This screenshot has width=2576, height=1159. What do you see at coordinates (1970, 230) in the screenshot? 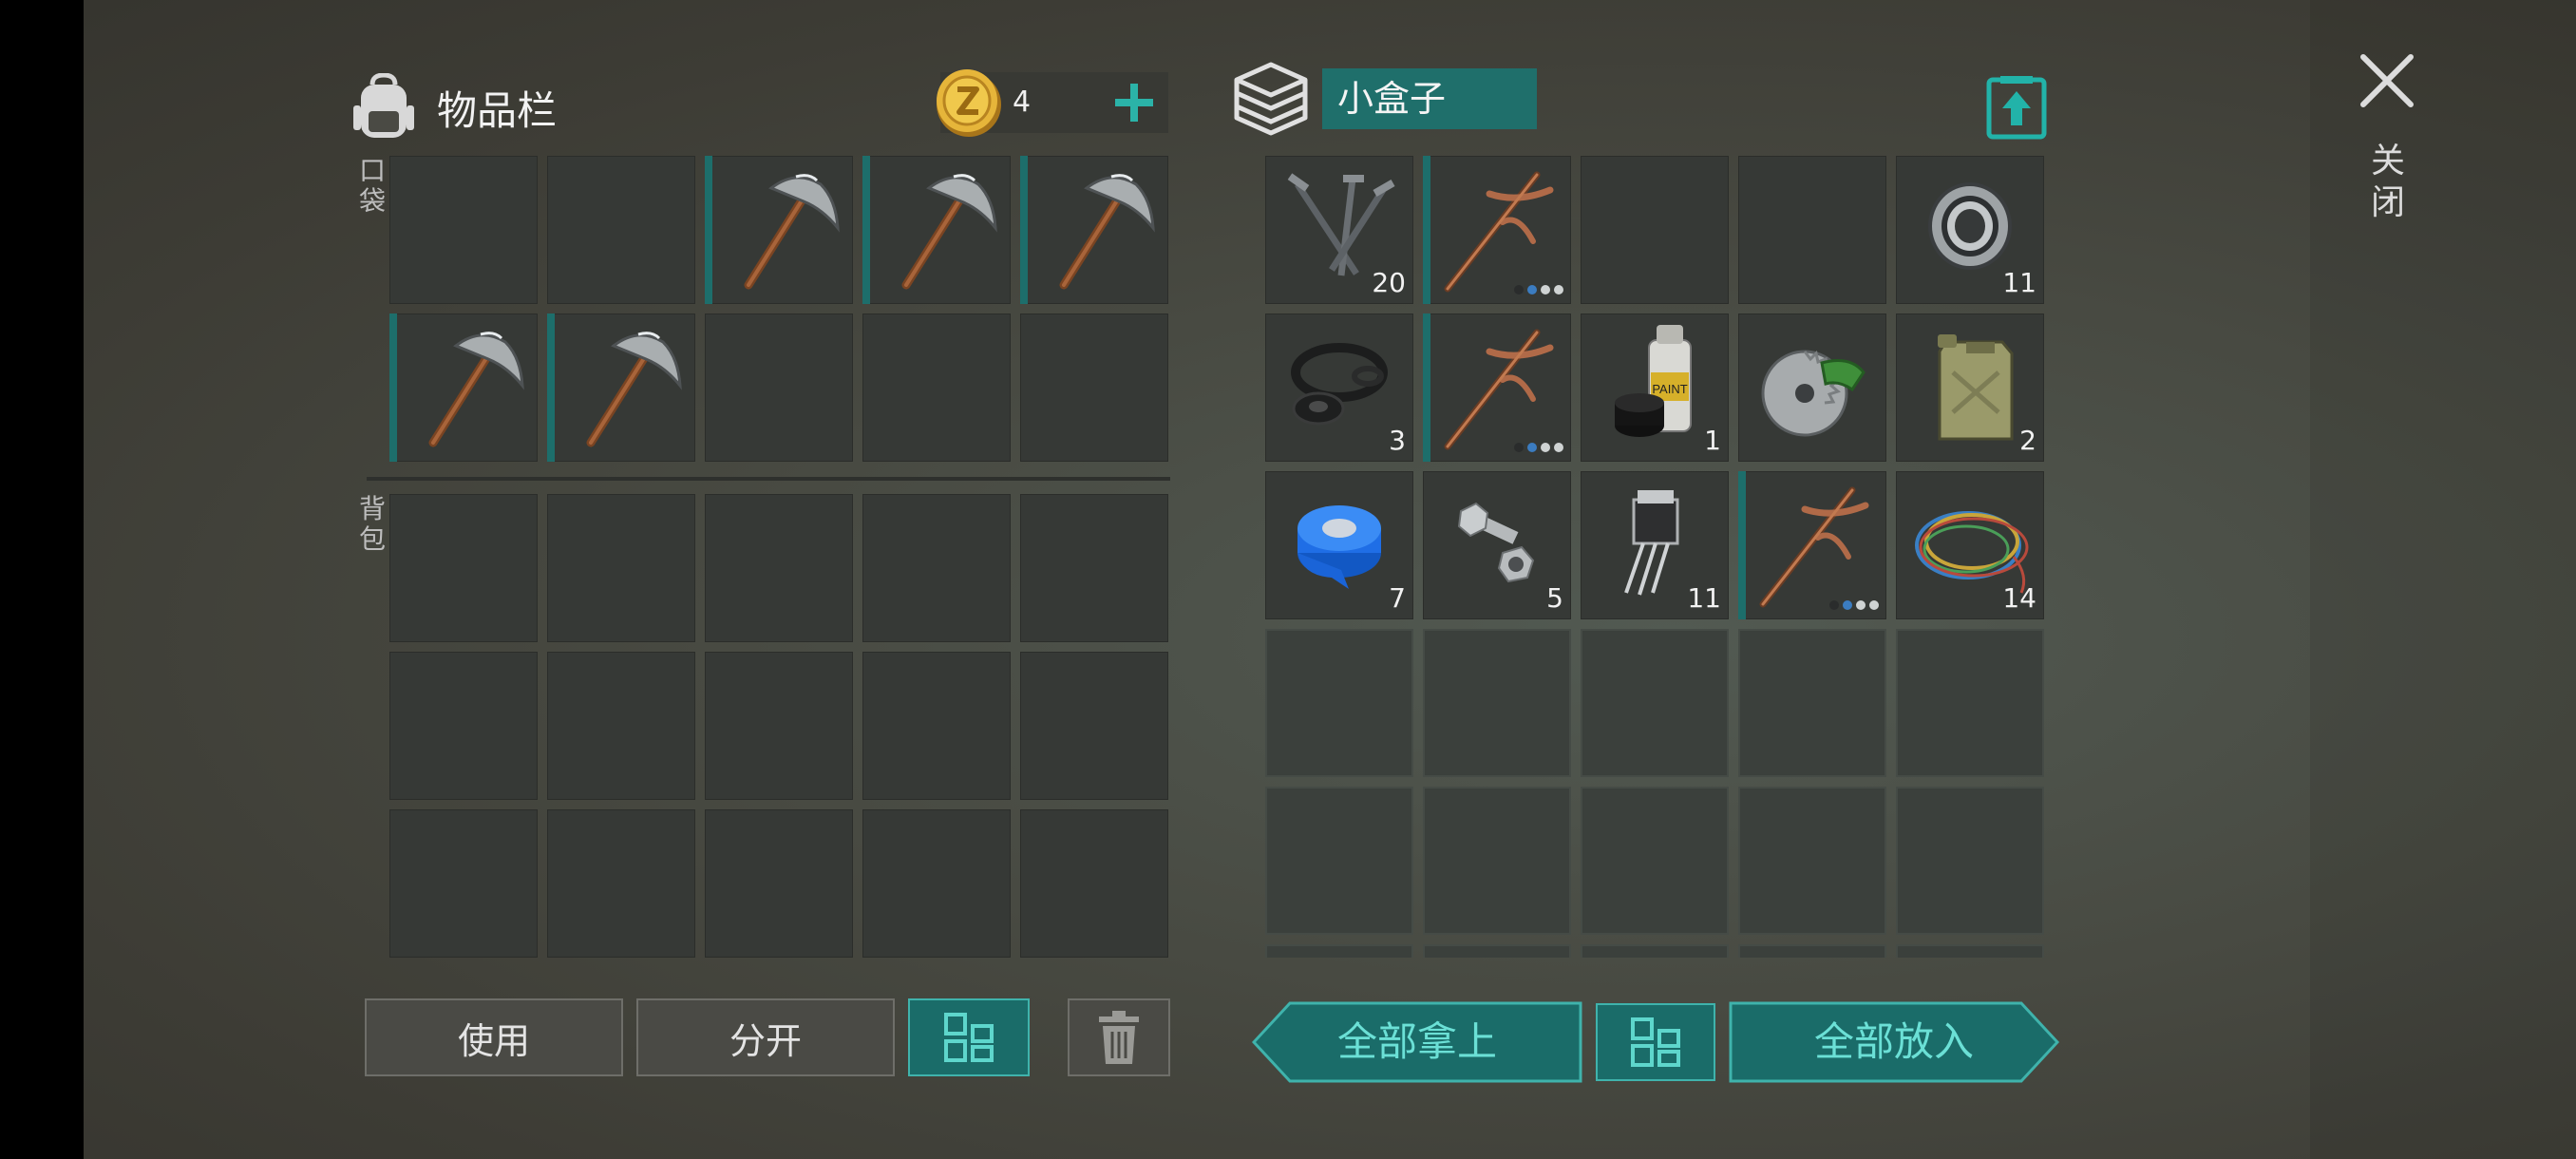
I see `box-slot-bearing: 11` at bounding box center [1970, 230].